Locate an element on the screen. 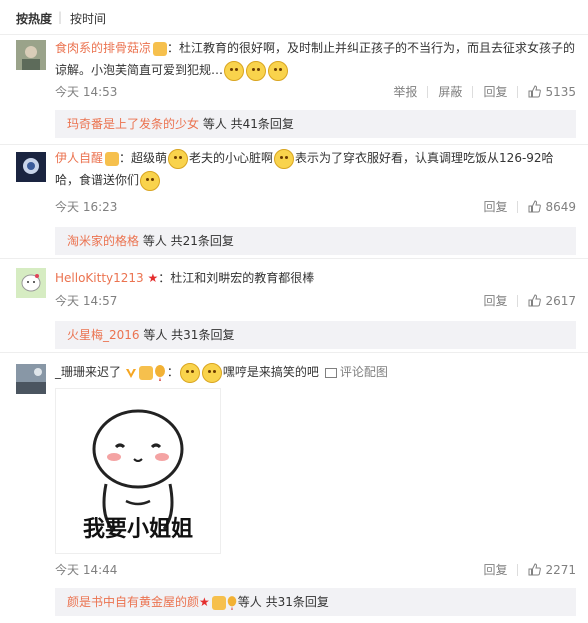 Image resolution: width=588 pixels, height=623 pixels. v-badge-icon is located at coordinates (130, 373).